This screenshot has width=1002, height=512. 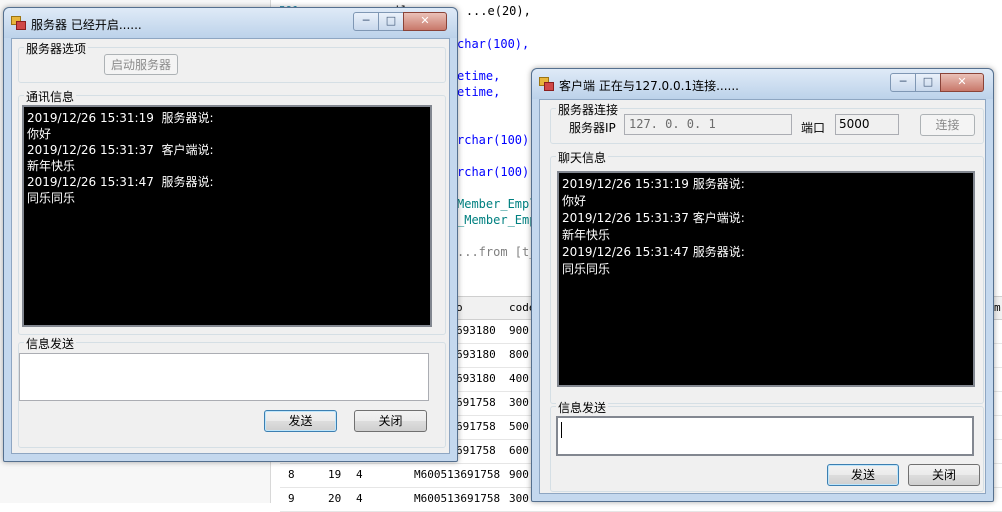 I want to click on grid-cell: 800, so click(x=519, y=354).